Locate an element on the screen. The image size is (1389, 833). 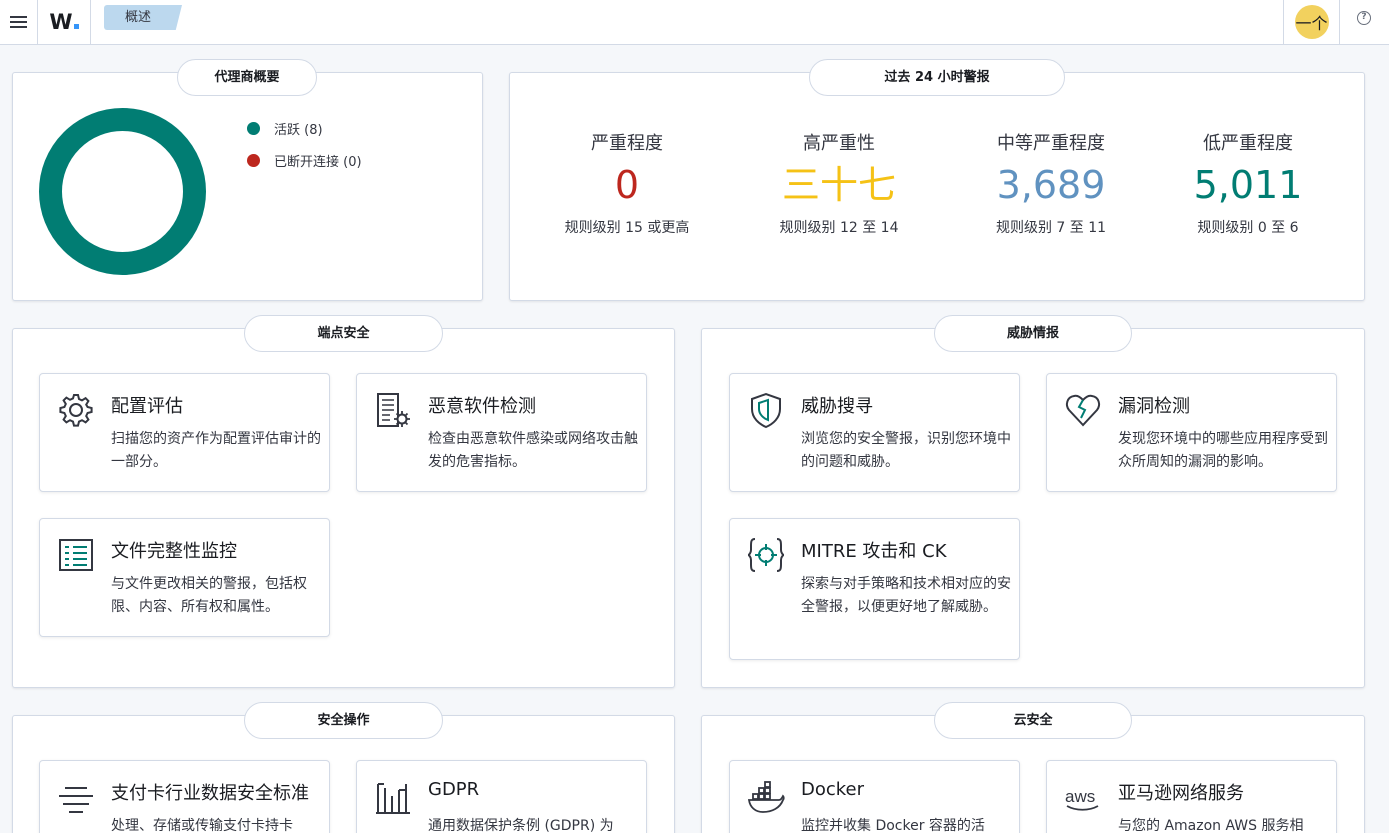
malware-doc-icon is located at coordinates (393, 410).